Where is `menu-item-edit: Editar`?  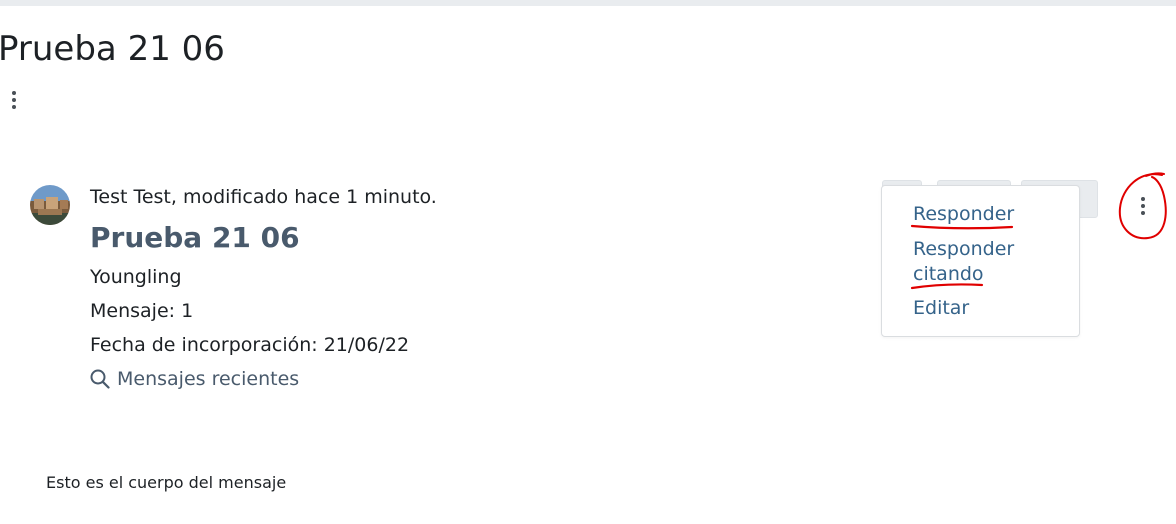
menu-item-edit: Editar is located at coordinates (941, 308).